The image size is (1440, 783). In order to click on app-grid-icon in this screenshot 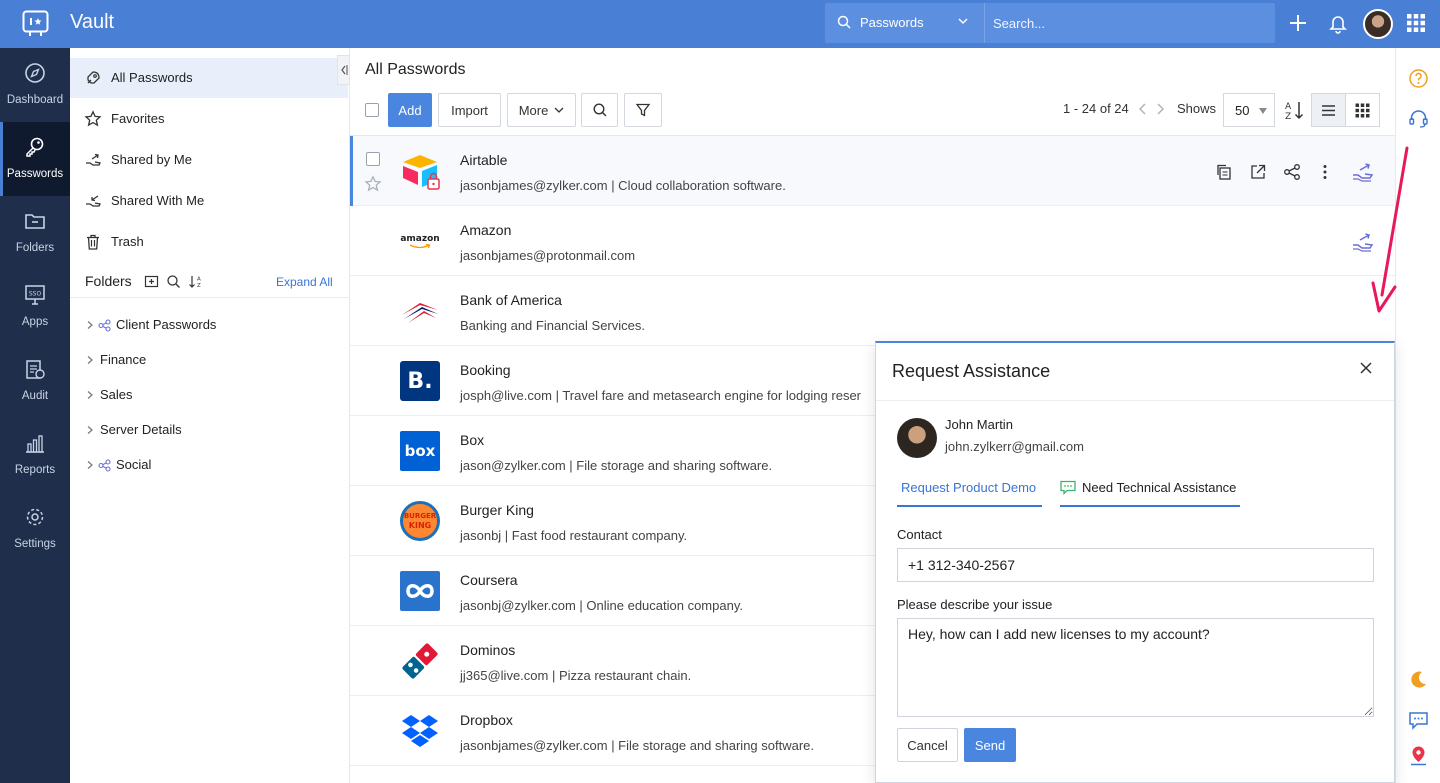, I will do `click(1416, 23)`.